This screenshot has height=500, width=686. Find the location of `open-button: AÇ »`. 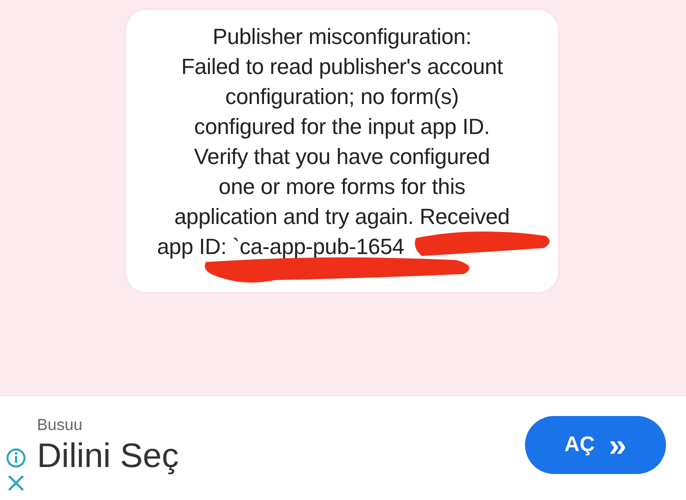

open-button: AÇ » is located at coordinates (595, 445).